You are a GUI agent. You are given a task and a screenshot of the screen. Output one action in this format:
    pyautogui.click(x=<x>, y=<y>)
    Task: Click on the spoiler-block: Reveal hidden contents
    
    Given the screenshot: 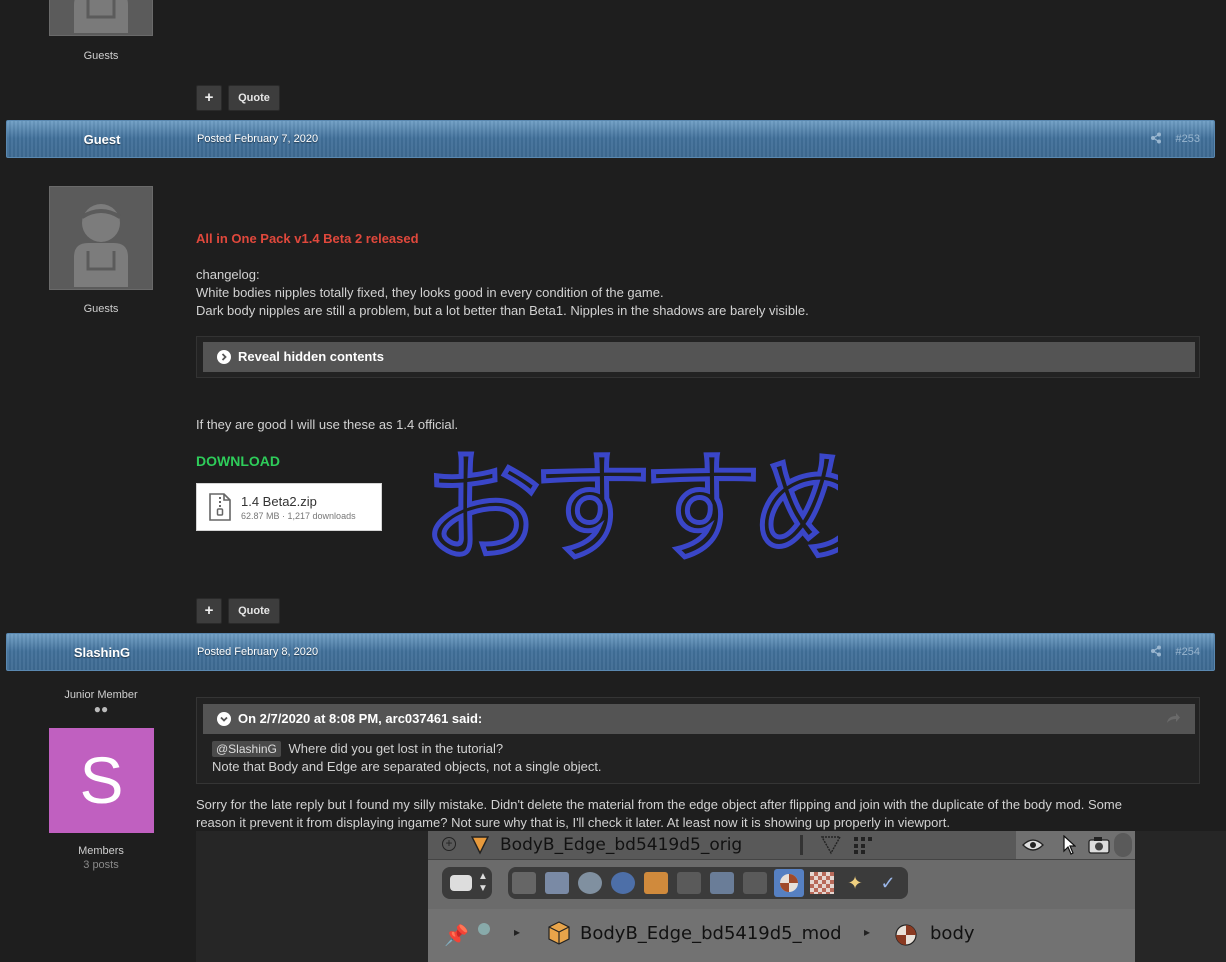 What is the action you would take?
    pyautogui.click(x=698, y=357)
    